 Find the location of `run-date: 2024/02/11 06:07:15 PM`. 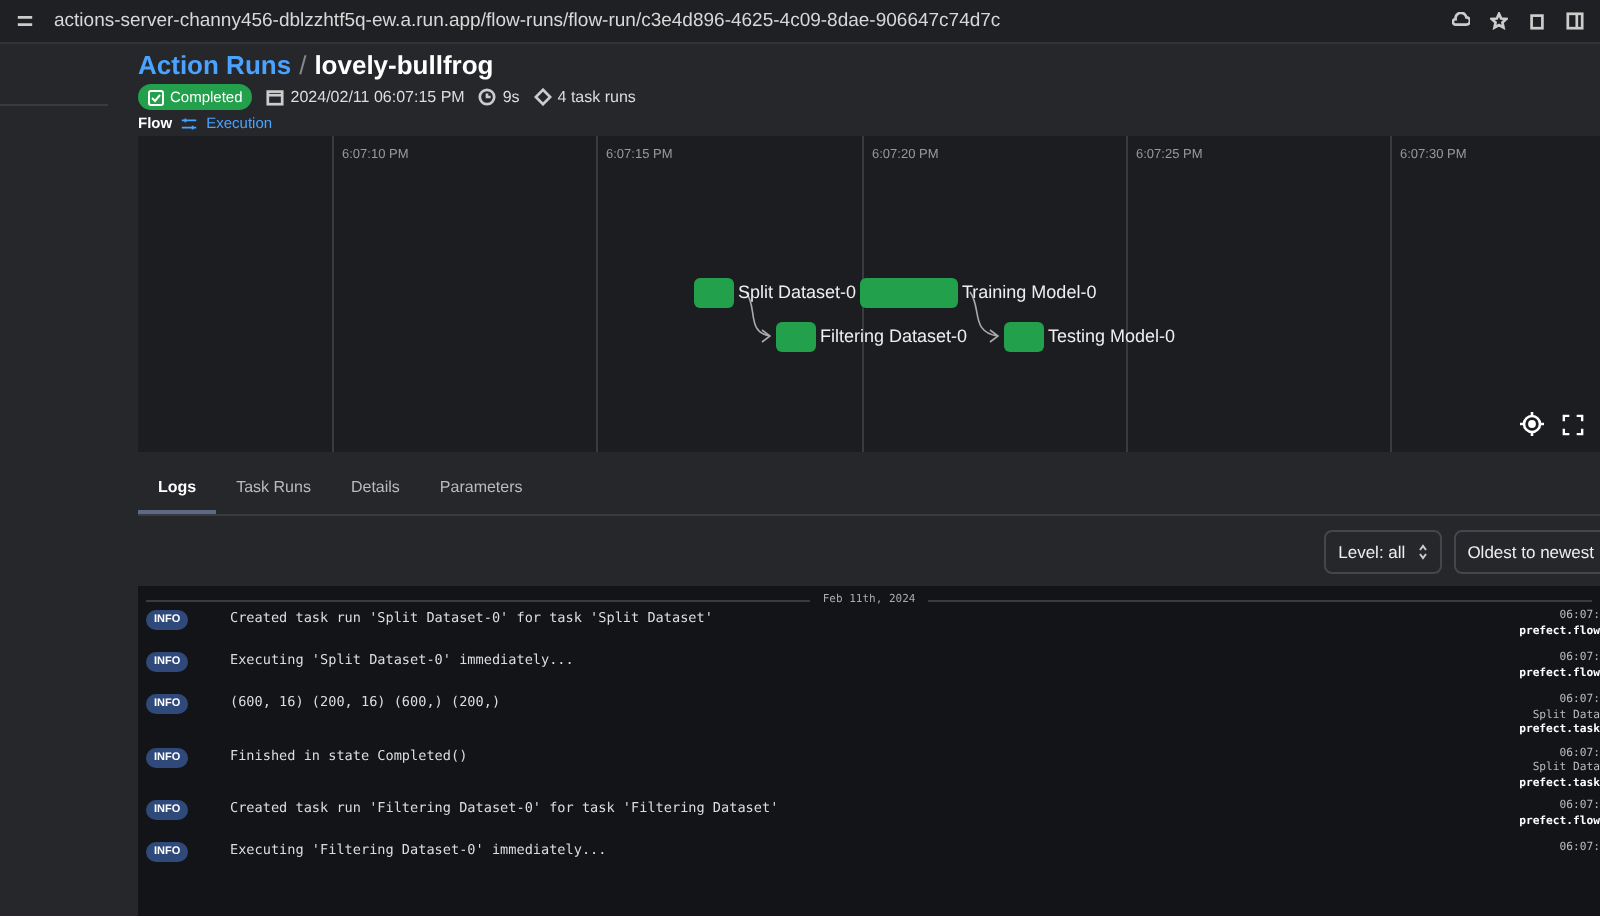

run-date: 2024/02/11 06:07:15 PM is located at coordinates (377, 97).